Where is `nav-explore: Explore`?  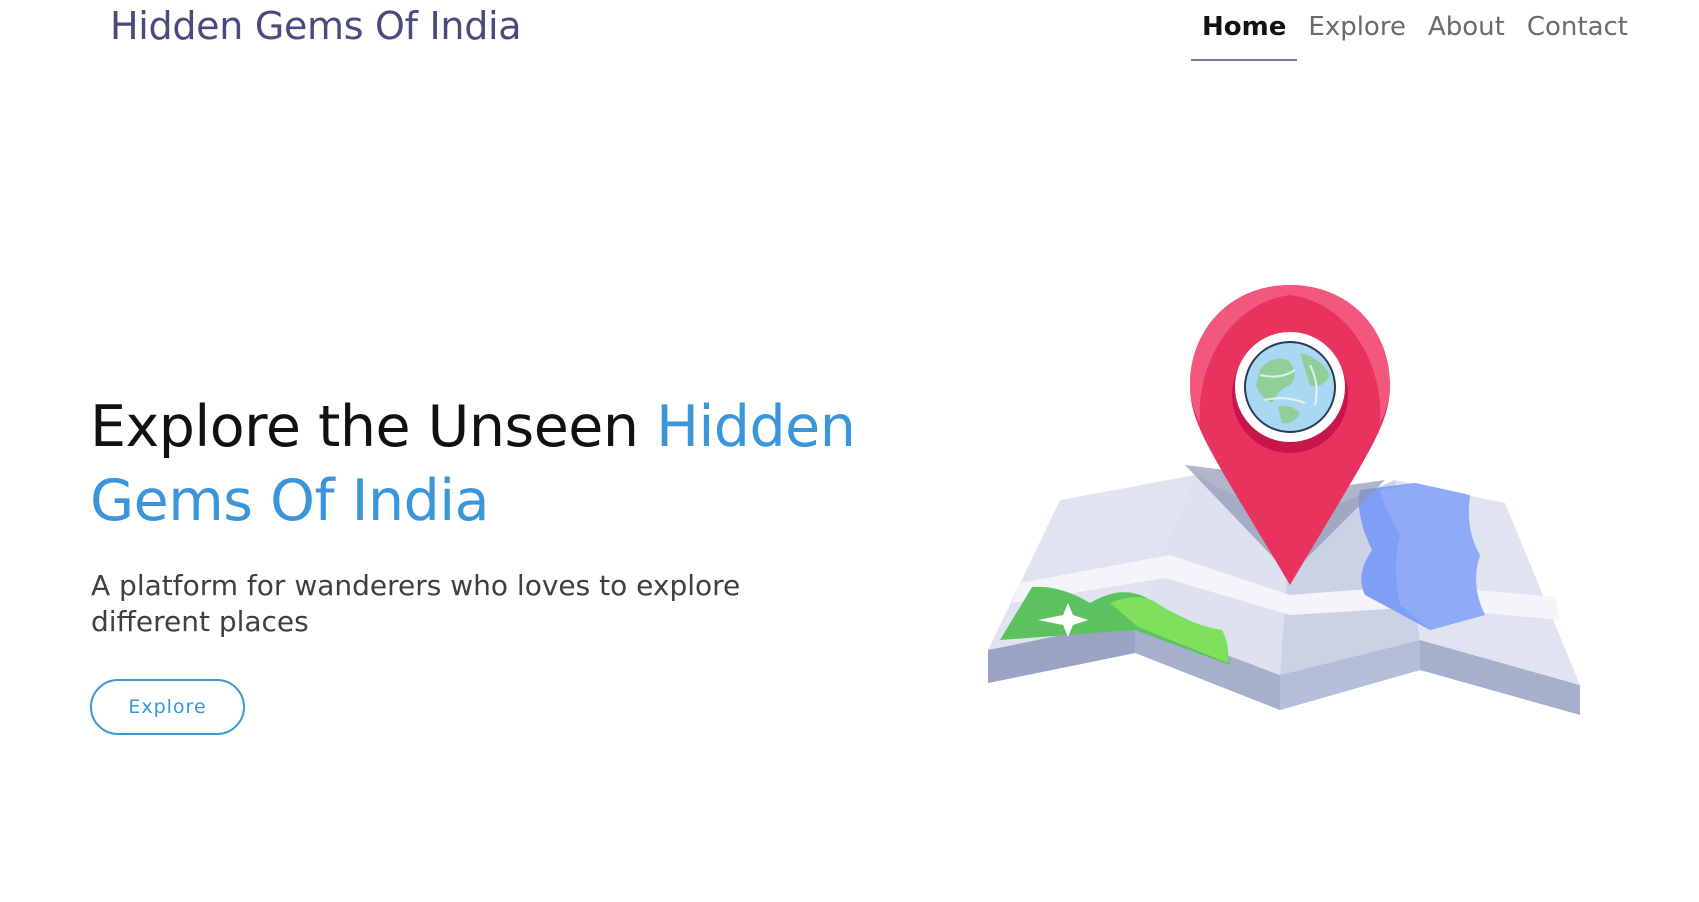 nav-explore: Explore is located at coordinates (1357, 29).